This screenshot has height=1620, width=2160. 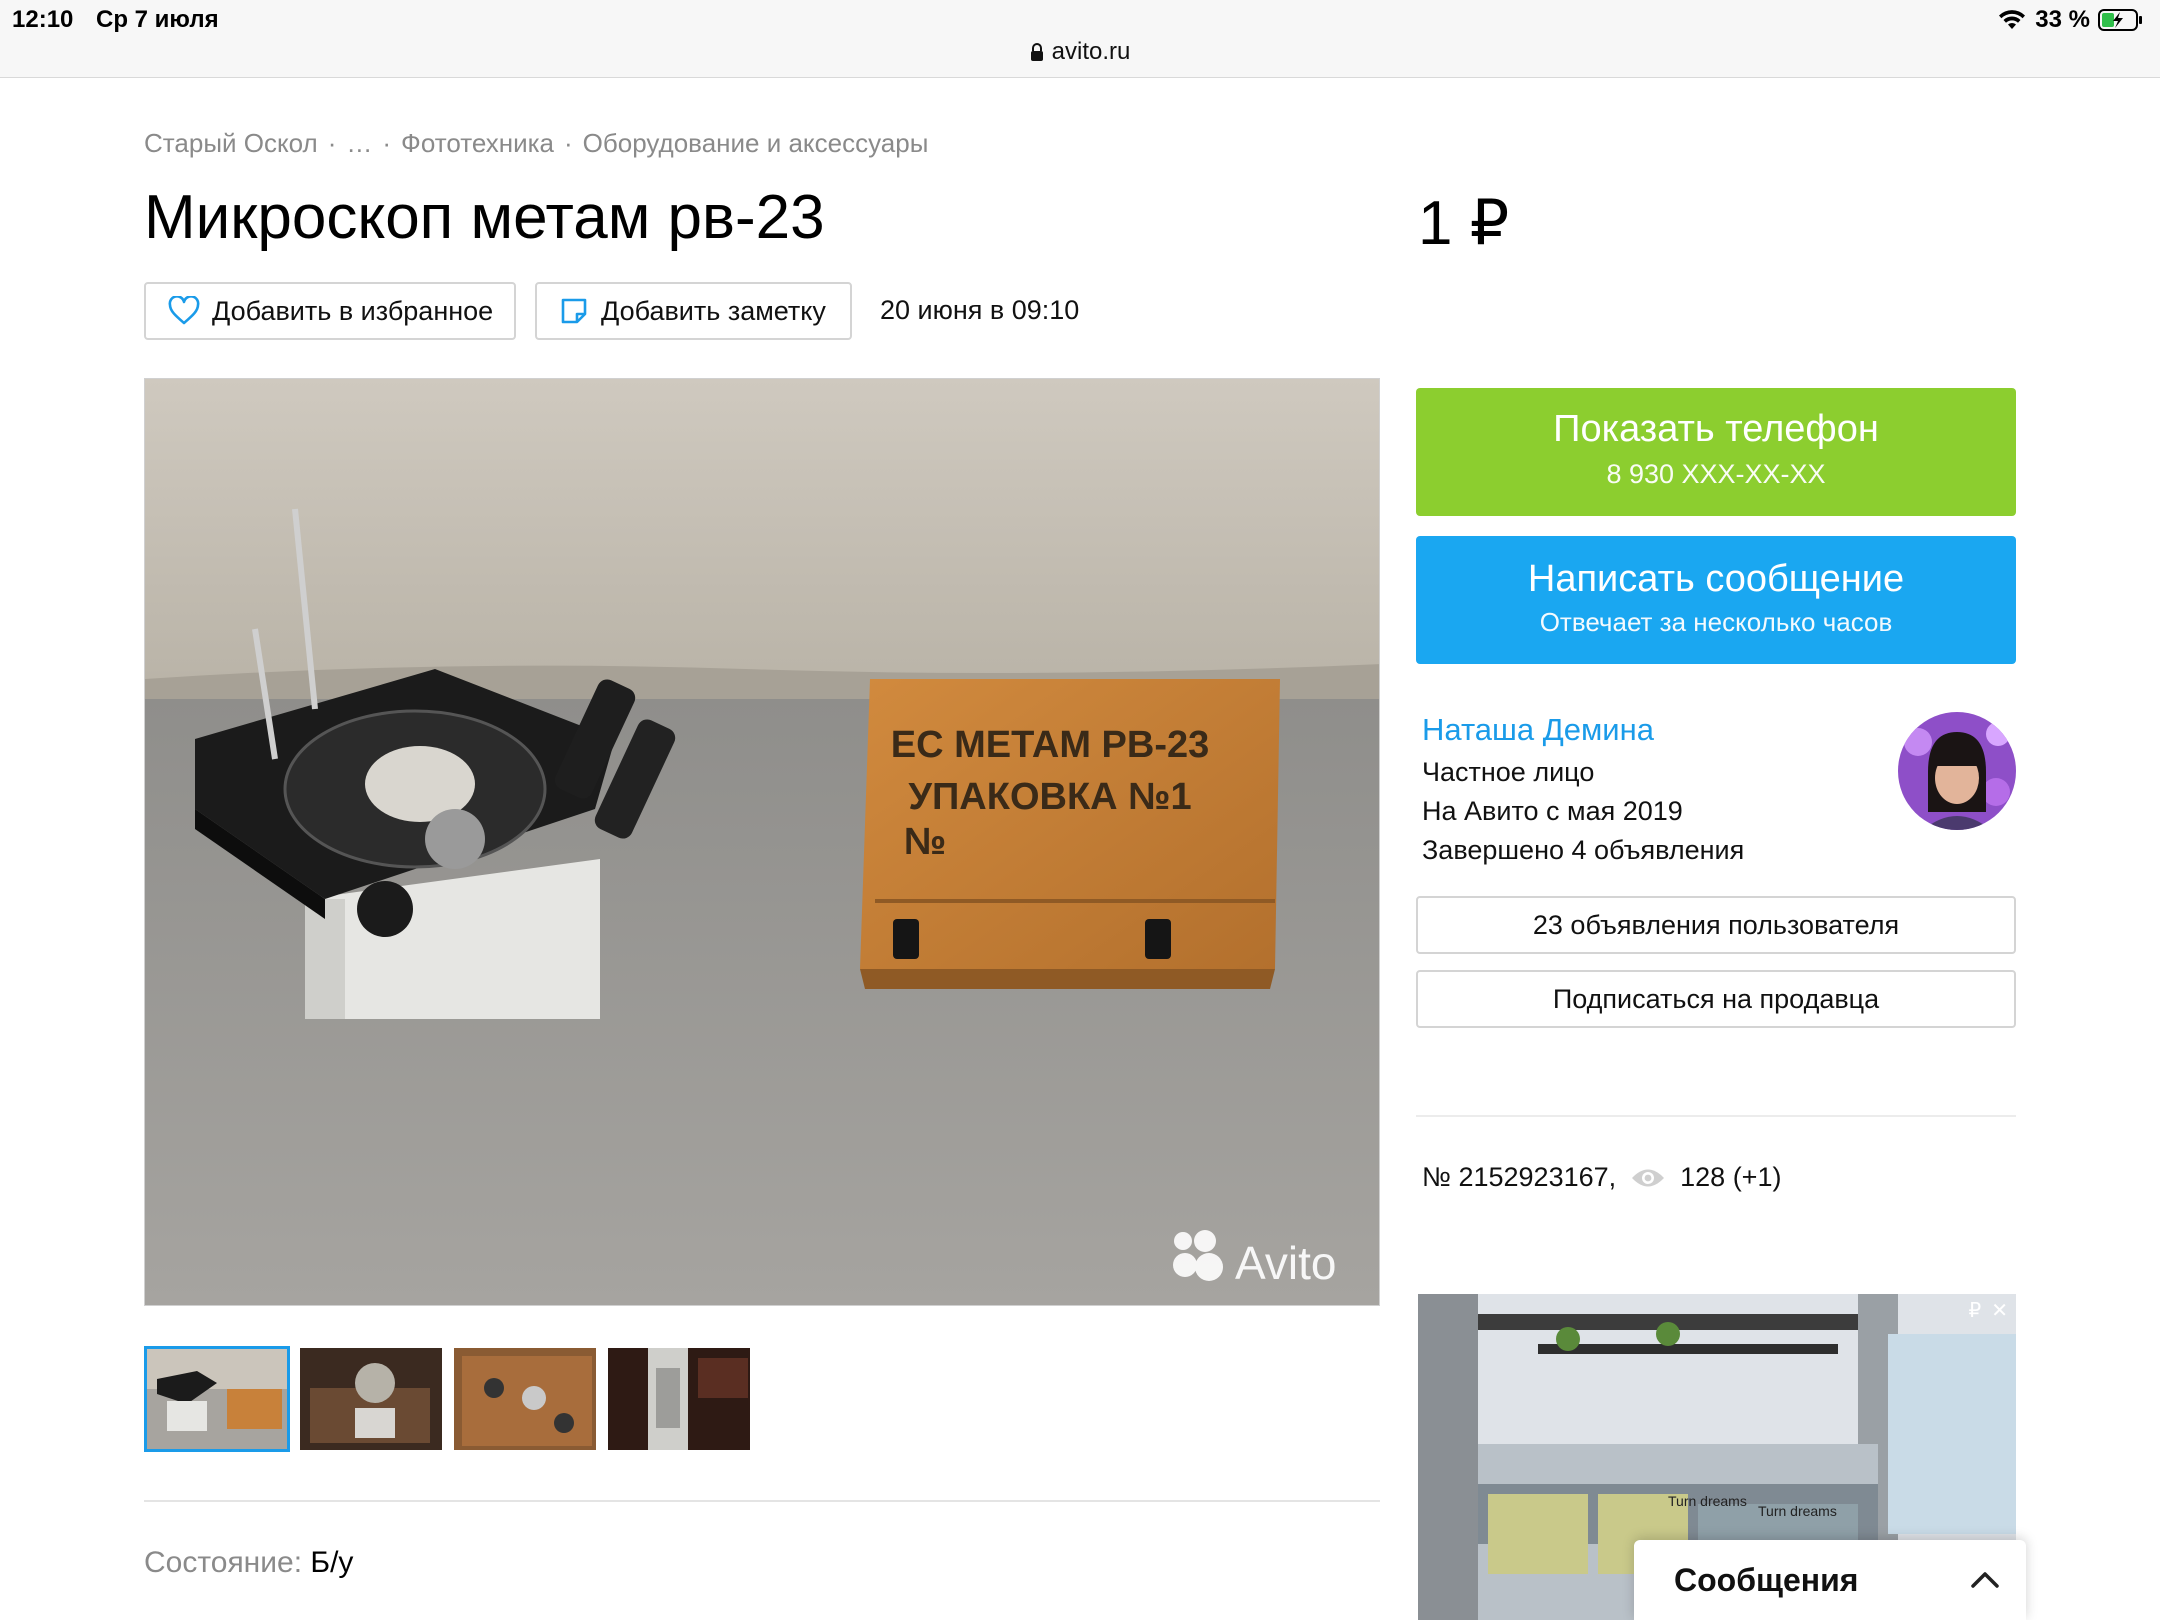 What do you see at coordinates (762, 1501) in the screenshot?
I see `section-divider` at bounding box center [762, 1501].